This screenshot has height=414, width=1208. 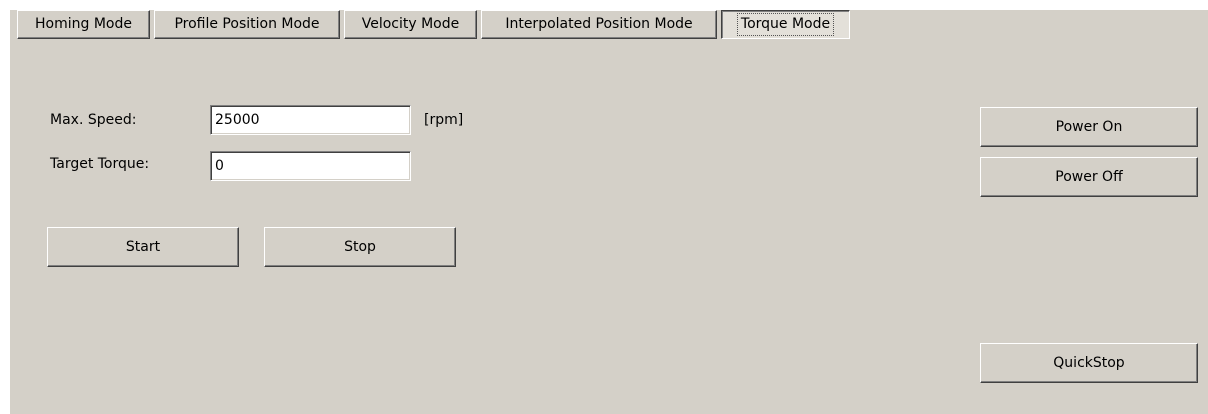 I want to click on tab-profile-position-mode: Profile Position Mode, so click(x=247, y=24).